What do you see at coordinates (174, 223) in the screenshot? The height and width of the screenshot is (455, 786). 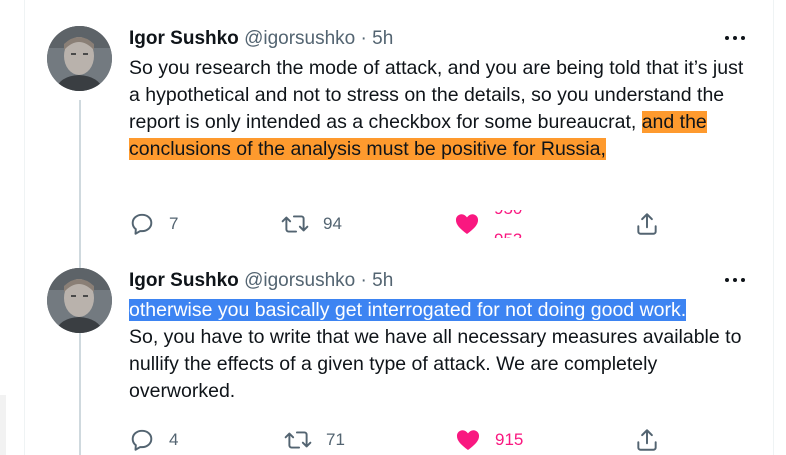 I see `reply-count: 7` at bounding box center [174, 223].